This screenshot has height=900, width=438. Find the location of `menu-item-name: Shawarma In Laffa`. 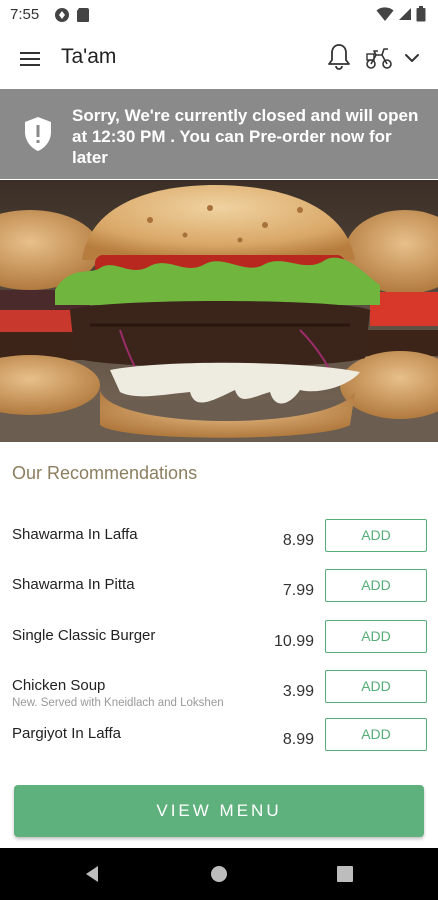

menu-item-name: Shawarma In Laffa is located at coordinates (75, 534).